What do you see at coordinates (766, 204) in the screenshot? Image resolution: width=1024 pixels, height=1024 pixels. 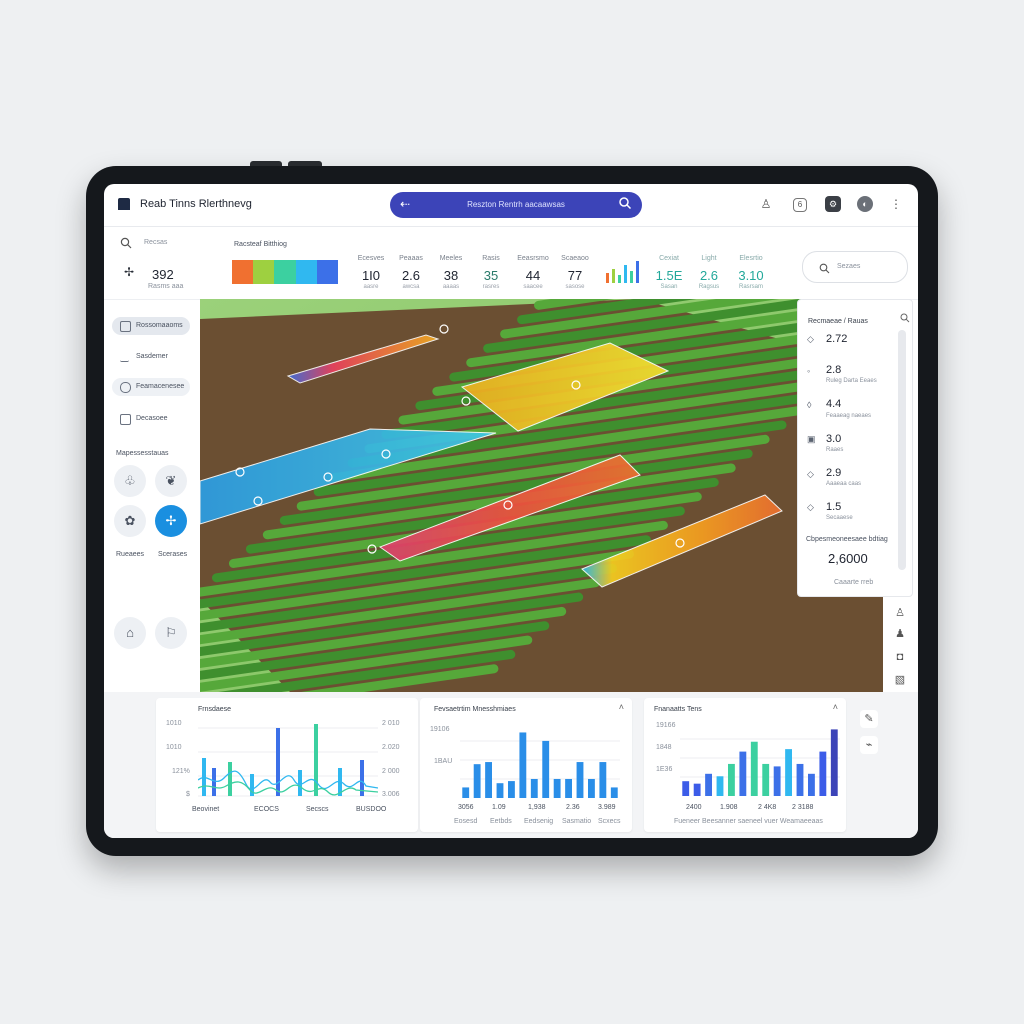 I see `user-icon: ♙` at bounding box center [766, 204].